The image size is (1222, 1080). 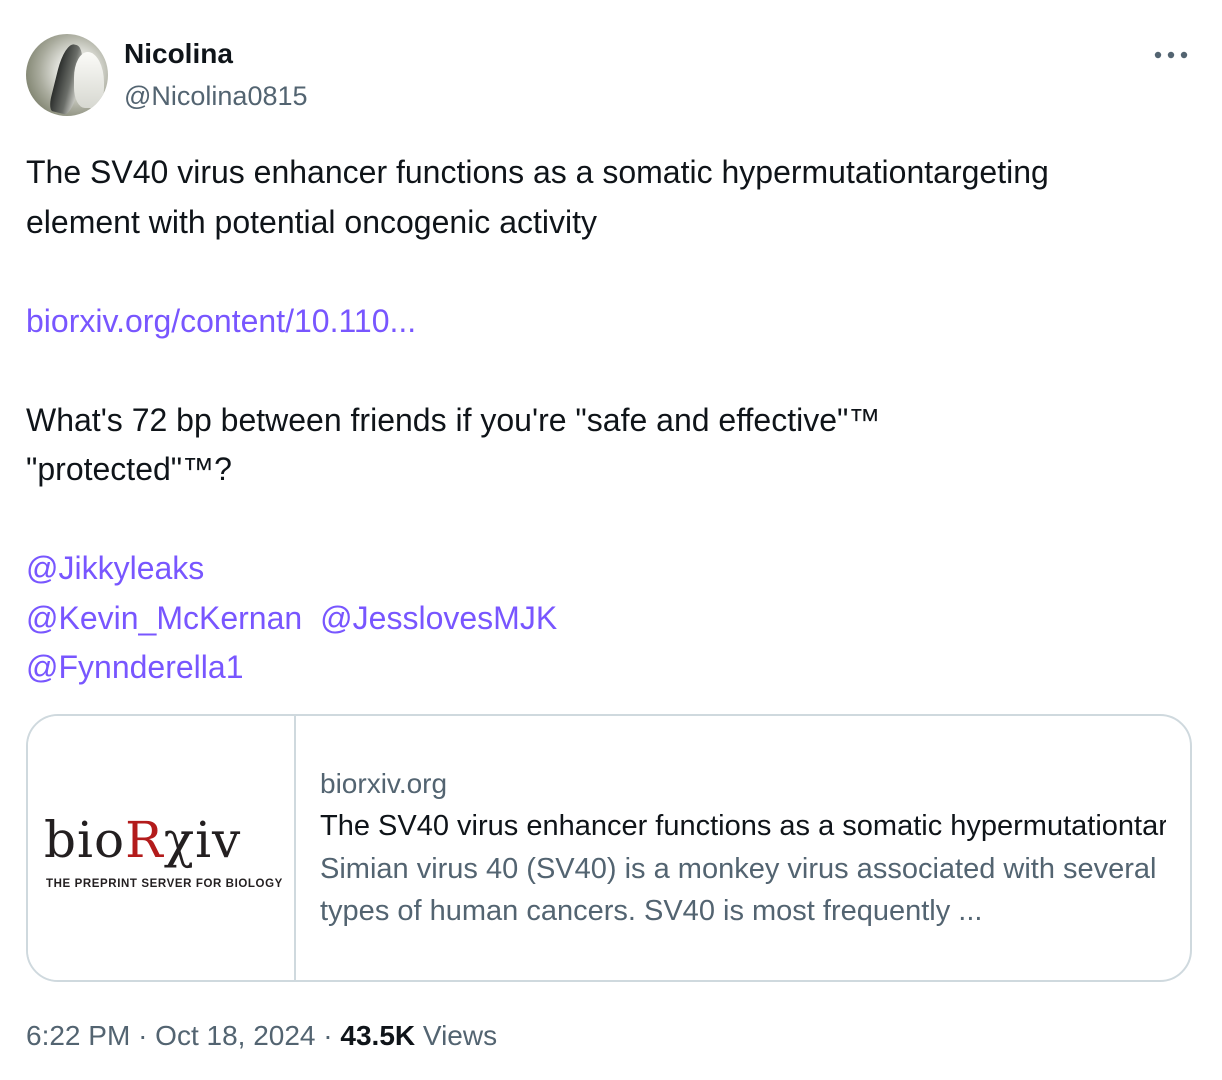 I want to click on tweet-question-line: "protected"™?, so click(x=129, y=469).